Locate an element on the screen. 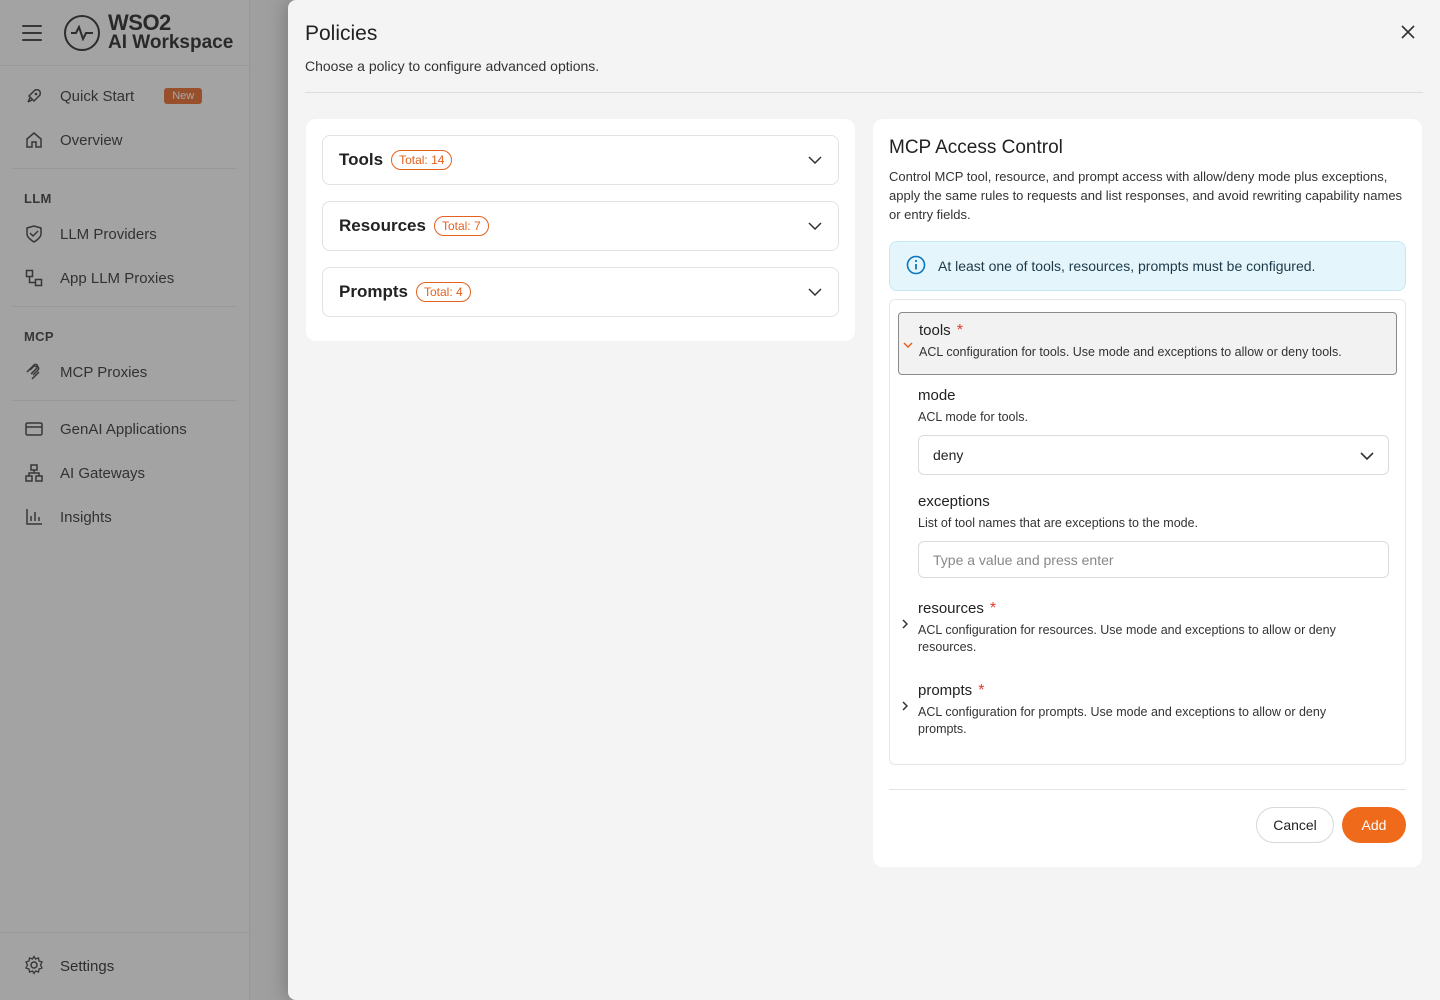 This screenshot has height=1000, width=1440. total-badge: Total: 14 is located at coordinates (422, 160).